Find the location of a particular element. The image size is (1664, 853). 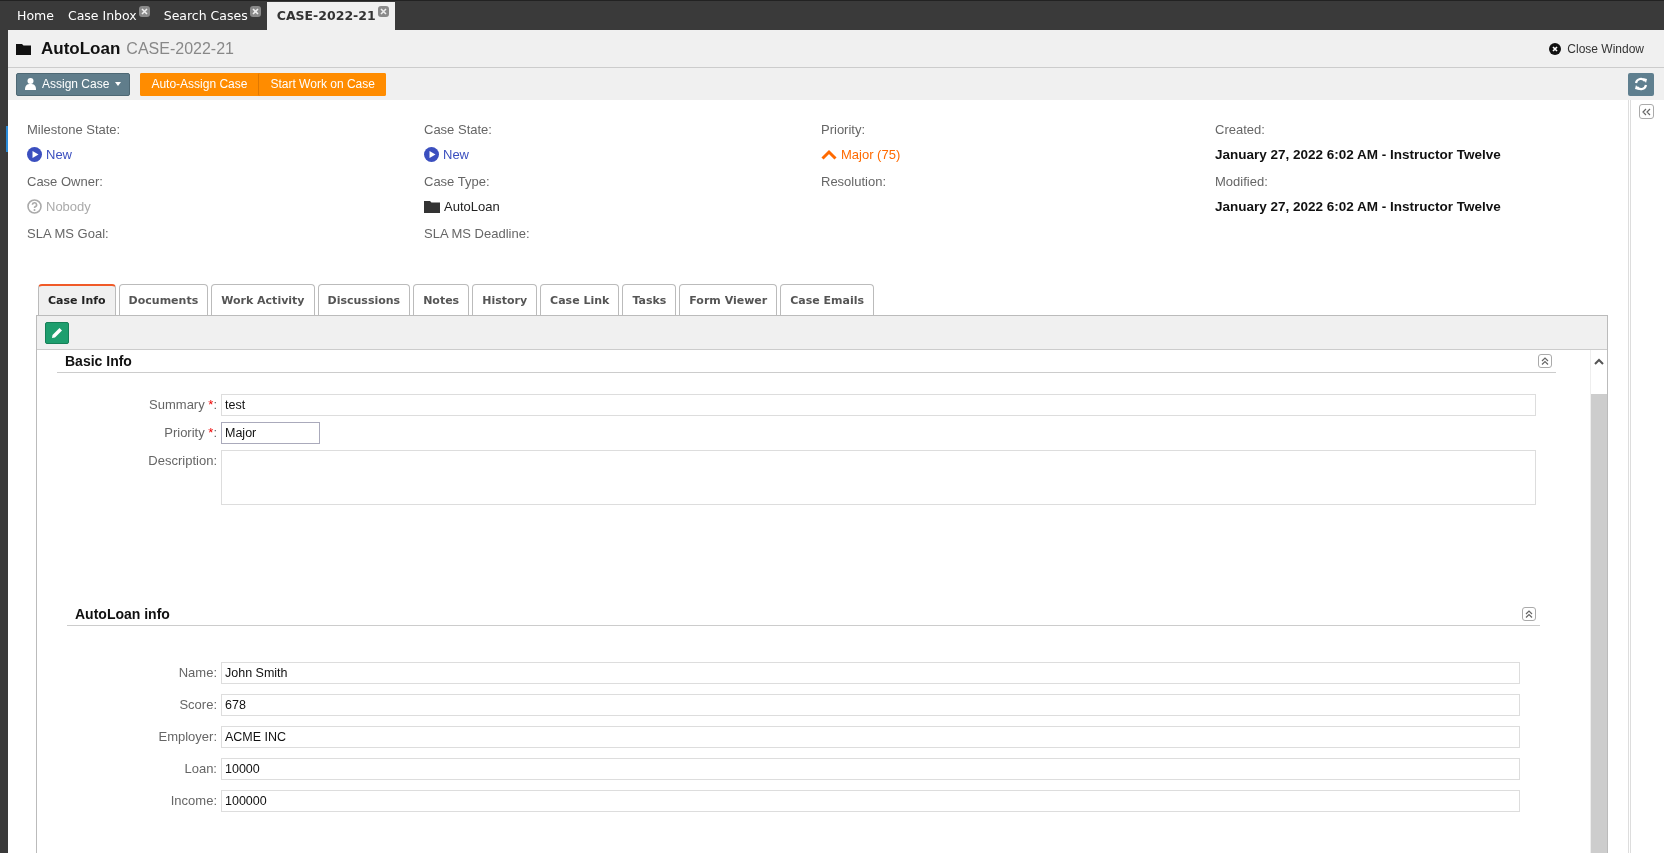

tab: Case Emails is located at coordinates (827, 299).